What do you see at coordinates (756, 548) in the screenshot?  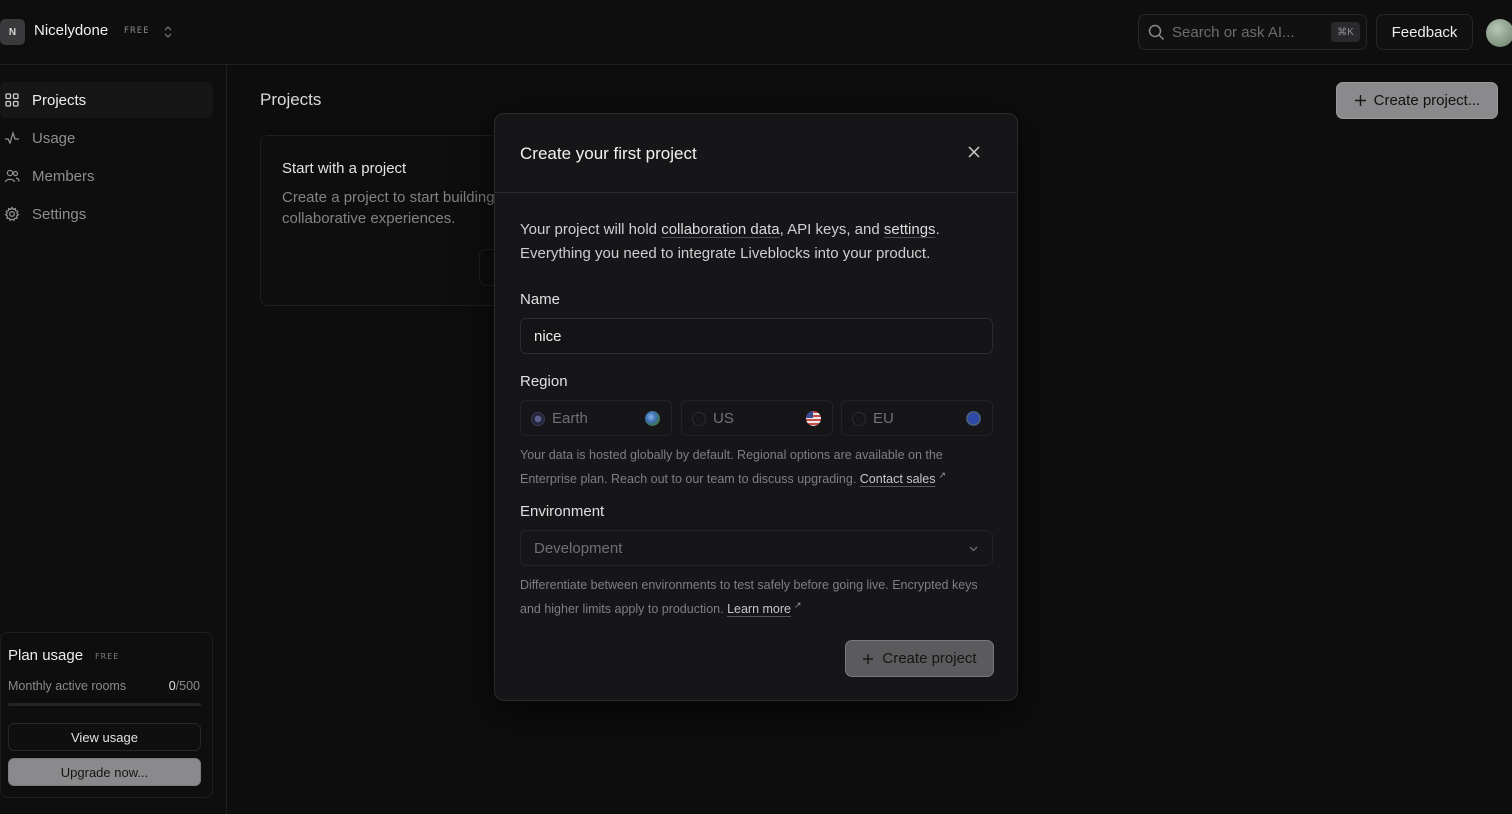 I see `environment-select: Development` at bounding box center [756, 548].